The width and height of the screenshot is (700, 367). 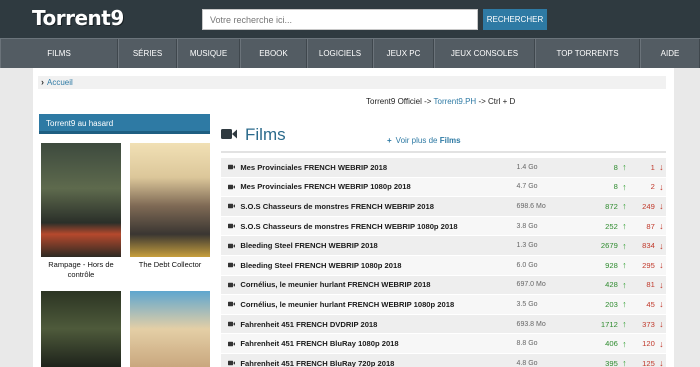 What do you see at coordinates (378, 245) in the screenshot?
I see `torrent-name: Bleeding Steel FRENCH WEBRIP 2018` at bounding box center [378, 245].